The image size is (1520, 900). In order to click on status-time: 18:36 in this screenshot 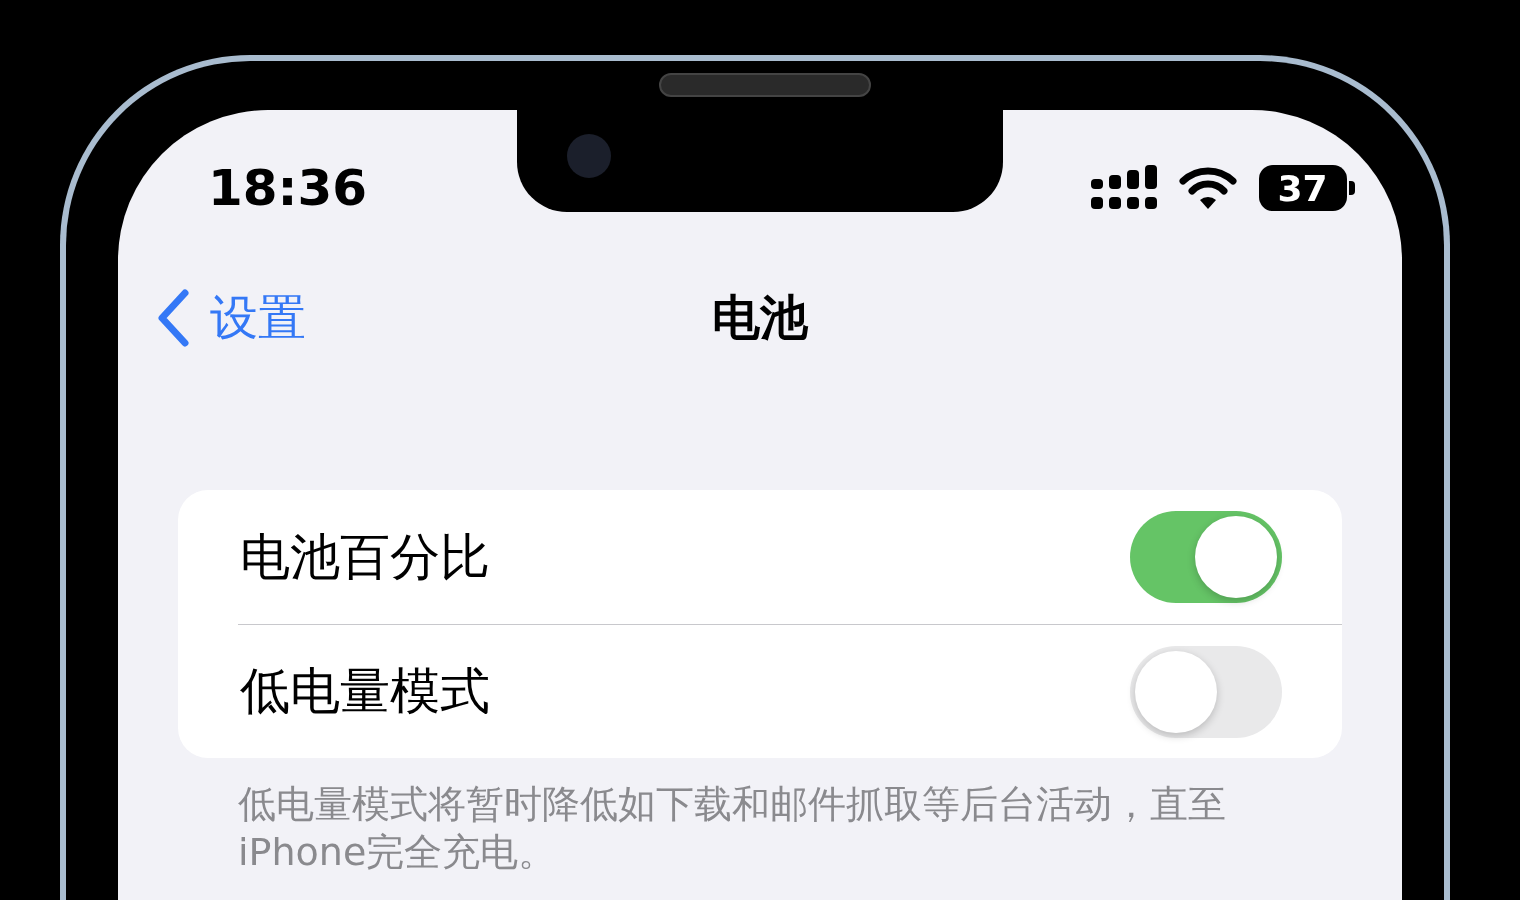, I will do `click(287, 188)`.